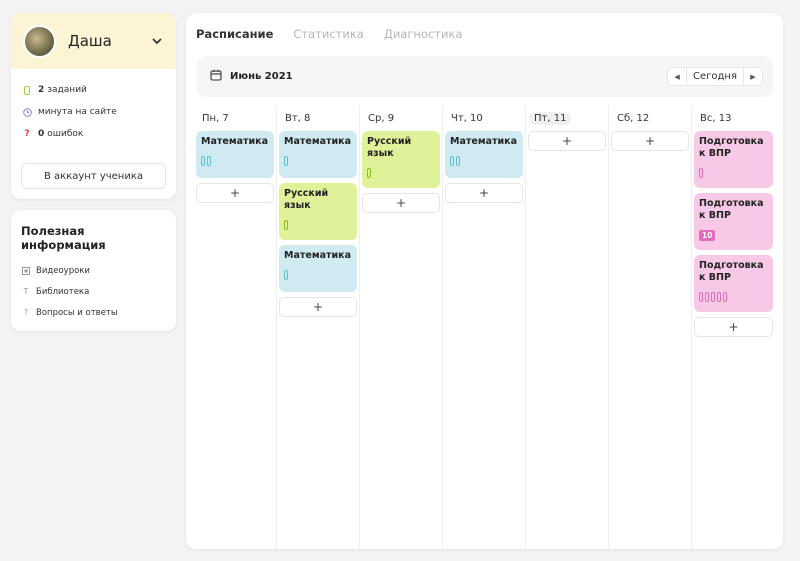 Image resolution: width=800 pixels, height=561 pixels. Describe the element at coordinates (650, 327) in the screenshot. I see `day-column: Сб, 12 +` at that location.